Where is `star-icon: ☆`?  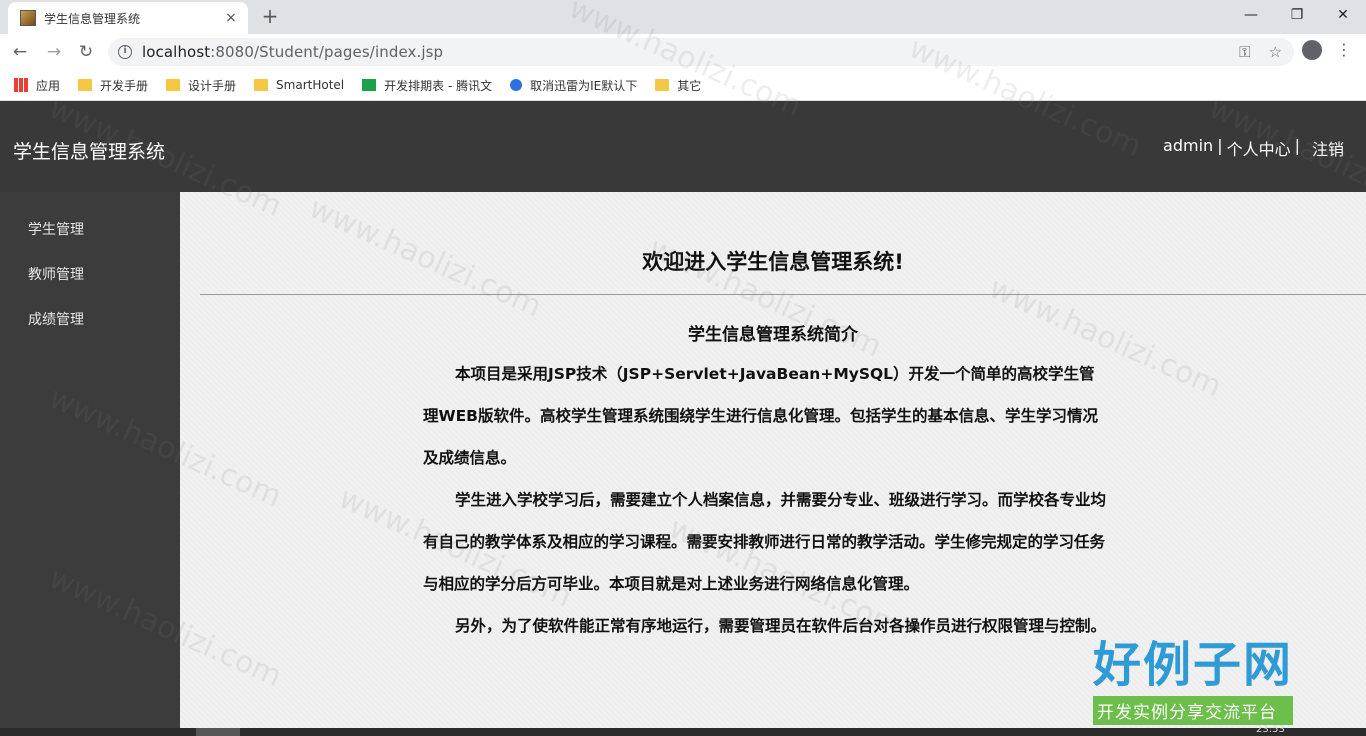
star-icon: ☆ is located at coordinates (1275, 52).